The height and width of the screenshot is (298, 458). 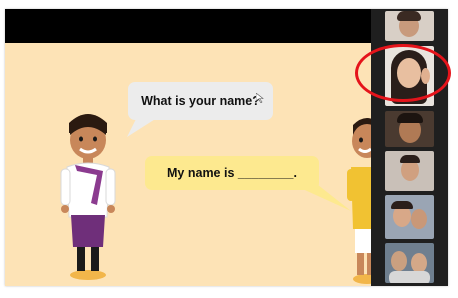 I want to click on slide-top-bar, so click(x=188, y=26).